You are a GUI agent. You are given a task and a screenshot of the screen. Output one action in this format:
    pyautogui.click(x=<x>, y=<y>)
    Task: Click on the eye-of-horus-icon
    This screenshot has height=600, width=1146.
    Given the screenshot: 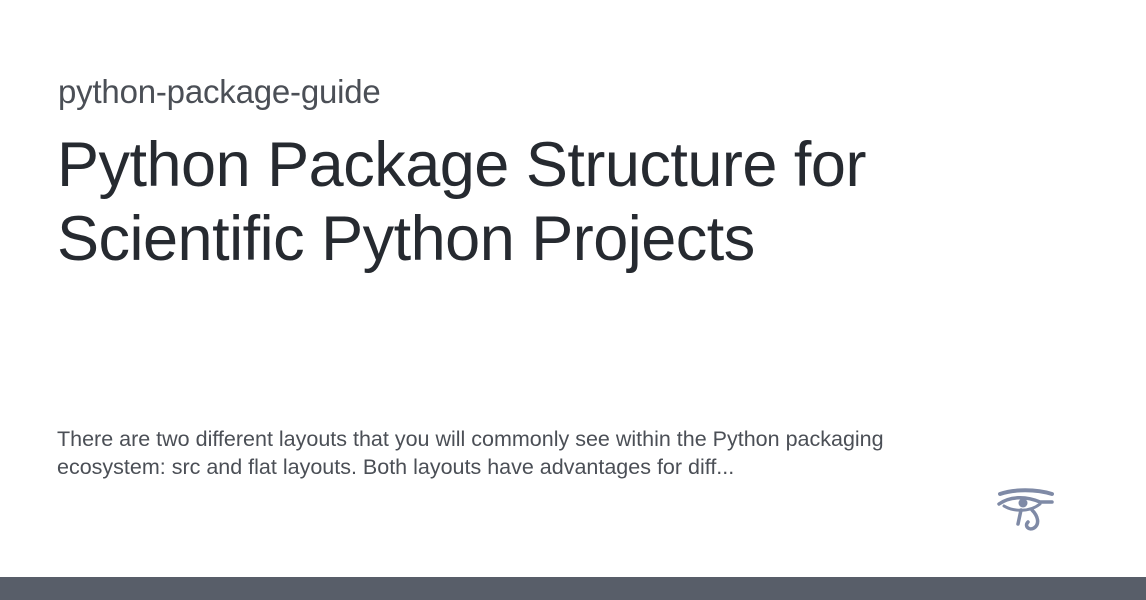 What is the action you would take?
    pyautogui.click(x=1025, y=509)
    